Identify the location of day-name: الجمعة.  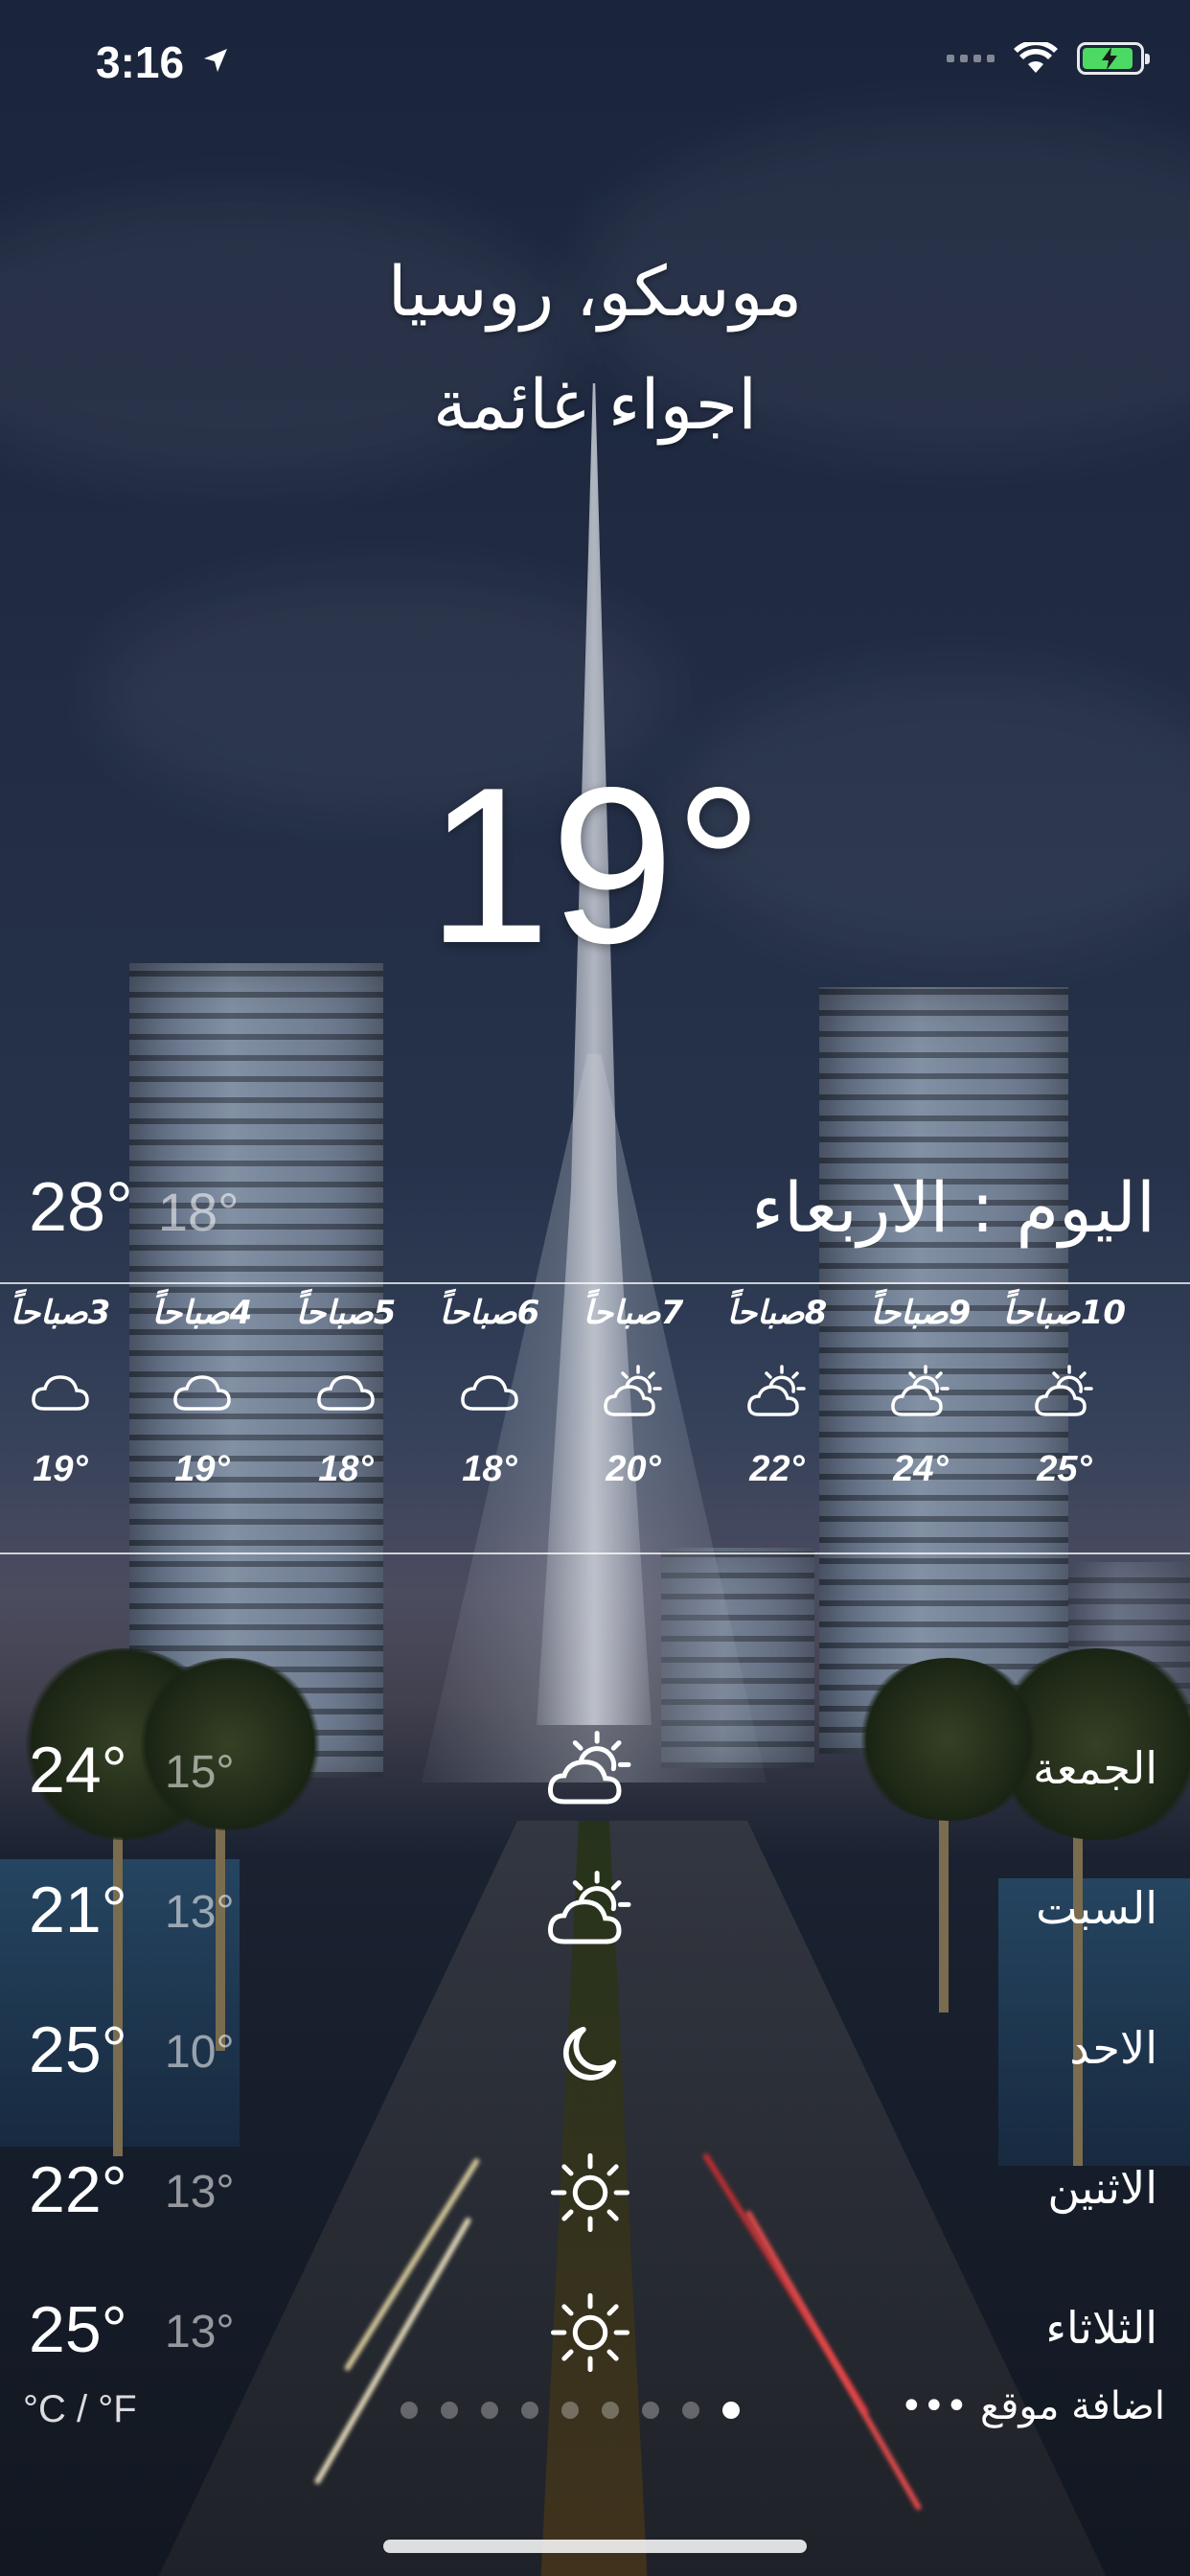
(1095, 1768).